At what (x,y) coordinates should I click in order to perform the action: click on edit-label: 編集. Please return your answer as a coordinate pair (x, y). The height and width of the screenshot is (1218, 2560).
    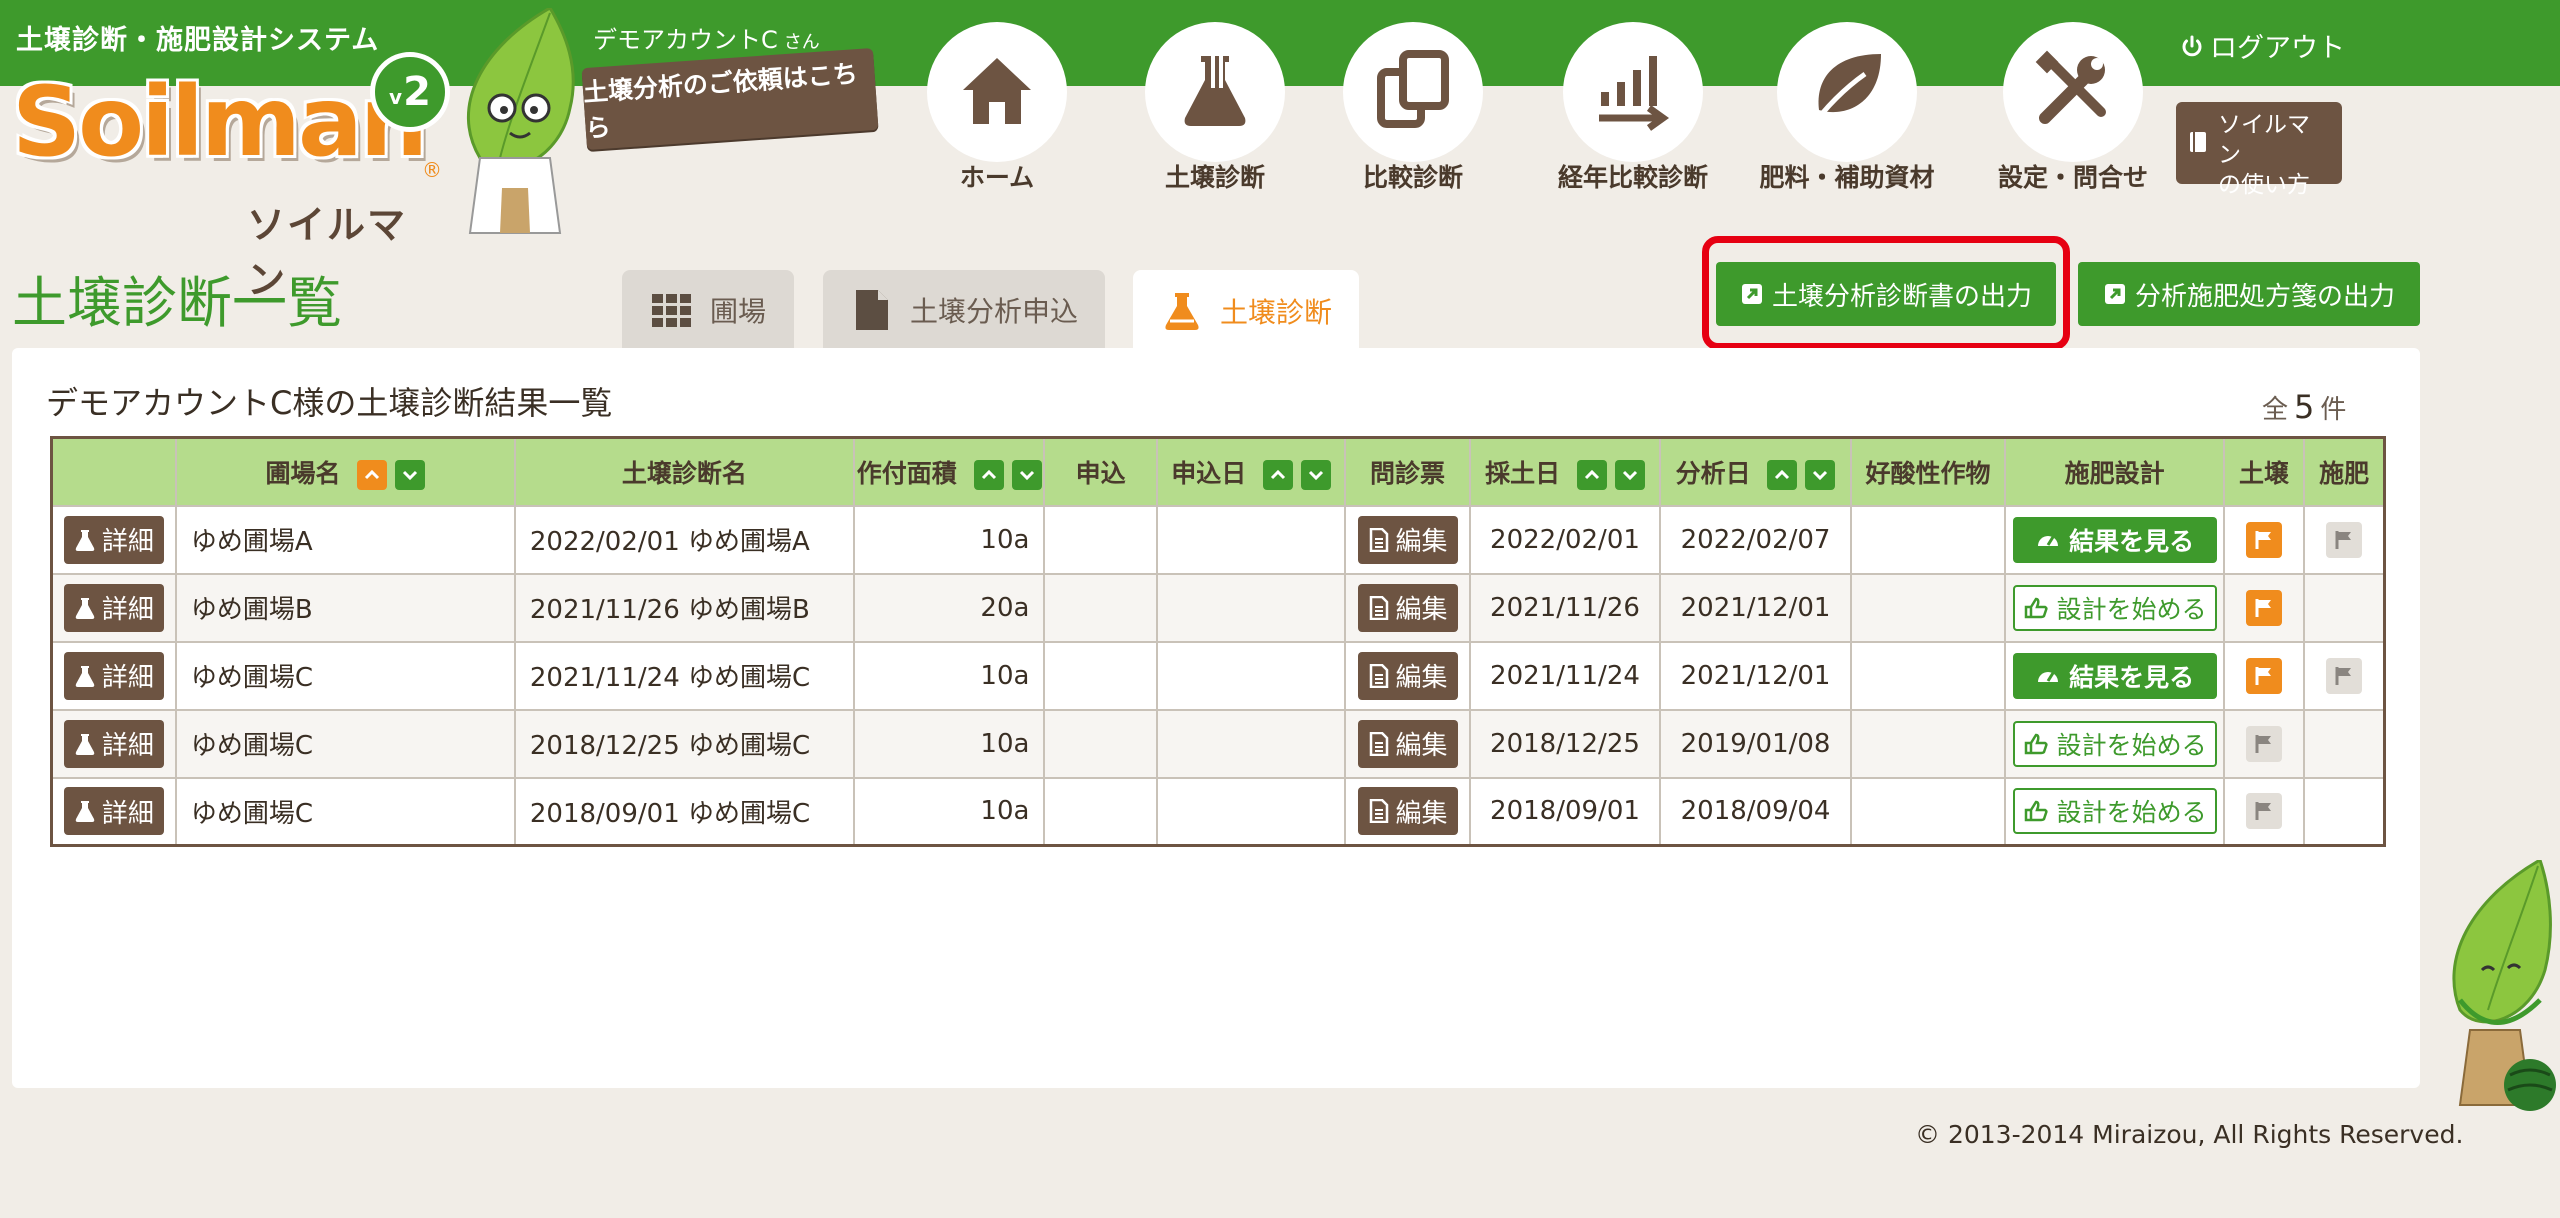
    Looking at the image, I should click on (1421, 813).